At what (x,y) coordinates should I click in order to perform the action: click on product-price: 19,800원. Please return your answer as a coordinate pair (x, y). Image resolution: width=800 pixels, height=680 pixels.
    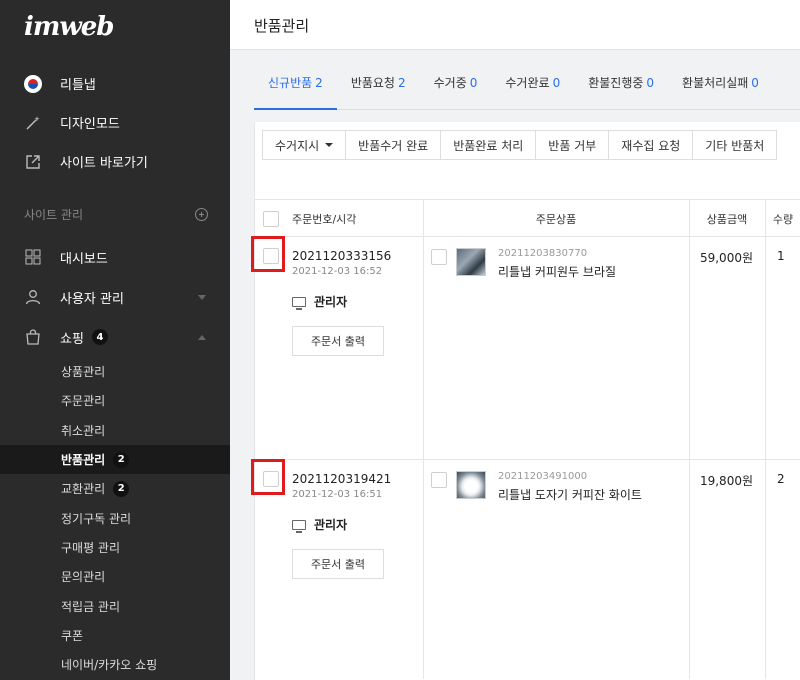
    Looking at the image, I should click on (726, 481).